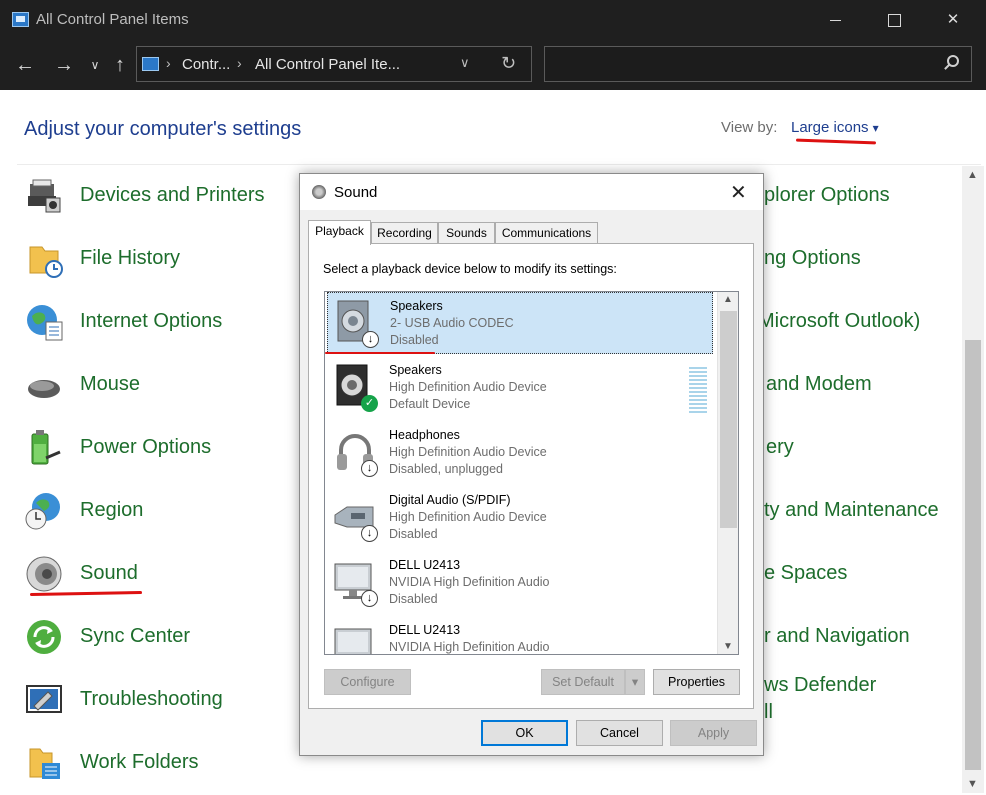  Describe the element at coordinates (42, 511) in the screenshot. I see `region-icon` at that location.